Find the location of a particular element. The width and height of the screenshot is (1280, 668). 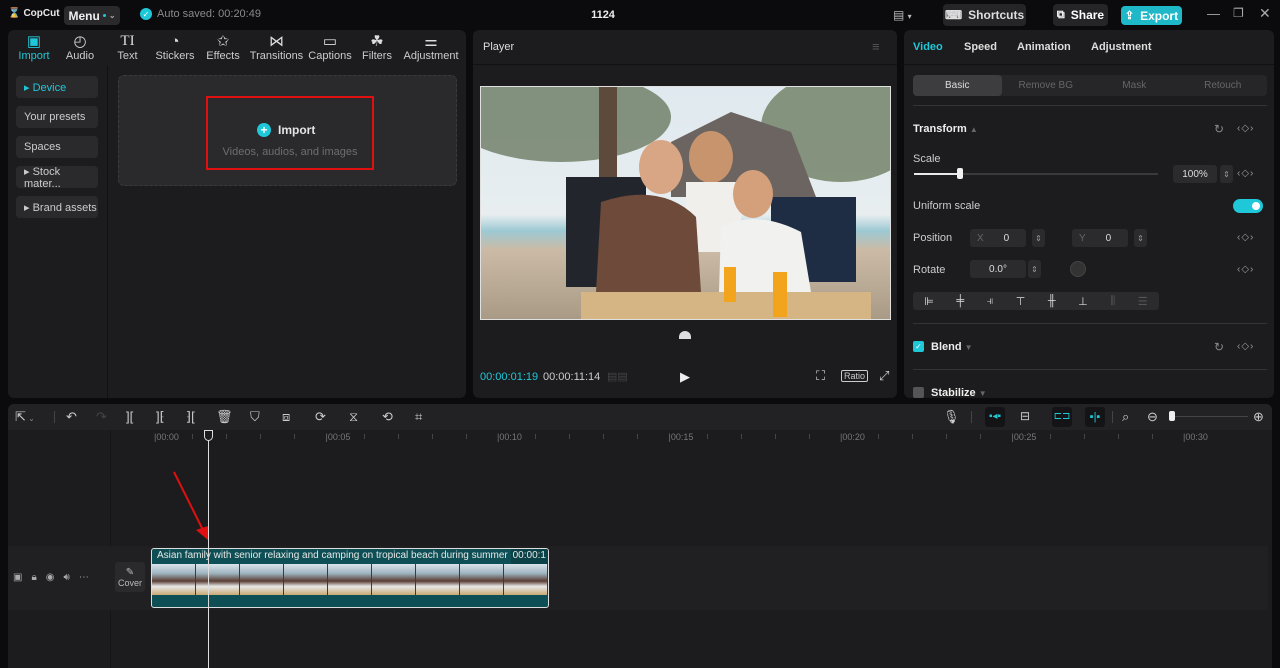

position-y-stepper: ⇕ is located at coordinates (1140, 238).